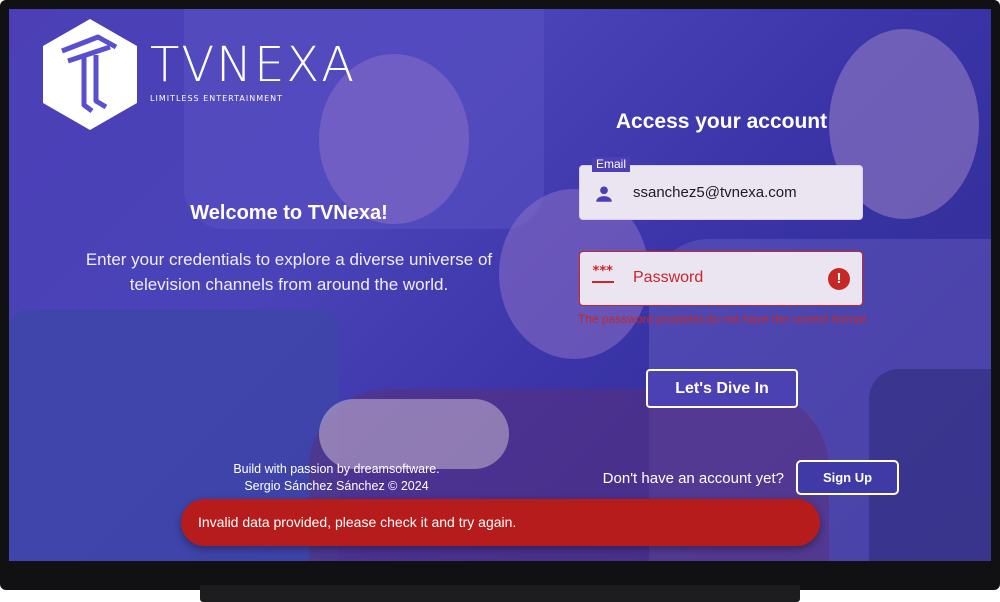  What do you see at coordinates (90, 74) in the screenshot?
I see `tvnexa-logo-icon` at bounding box center [90, 74].